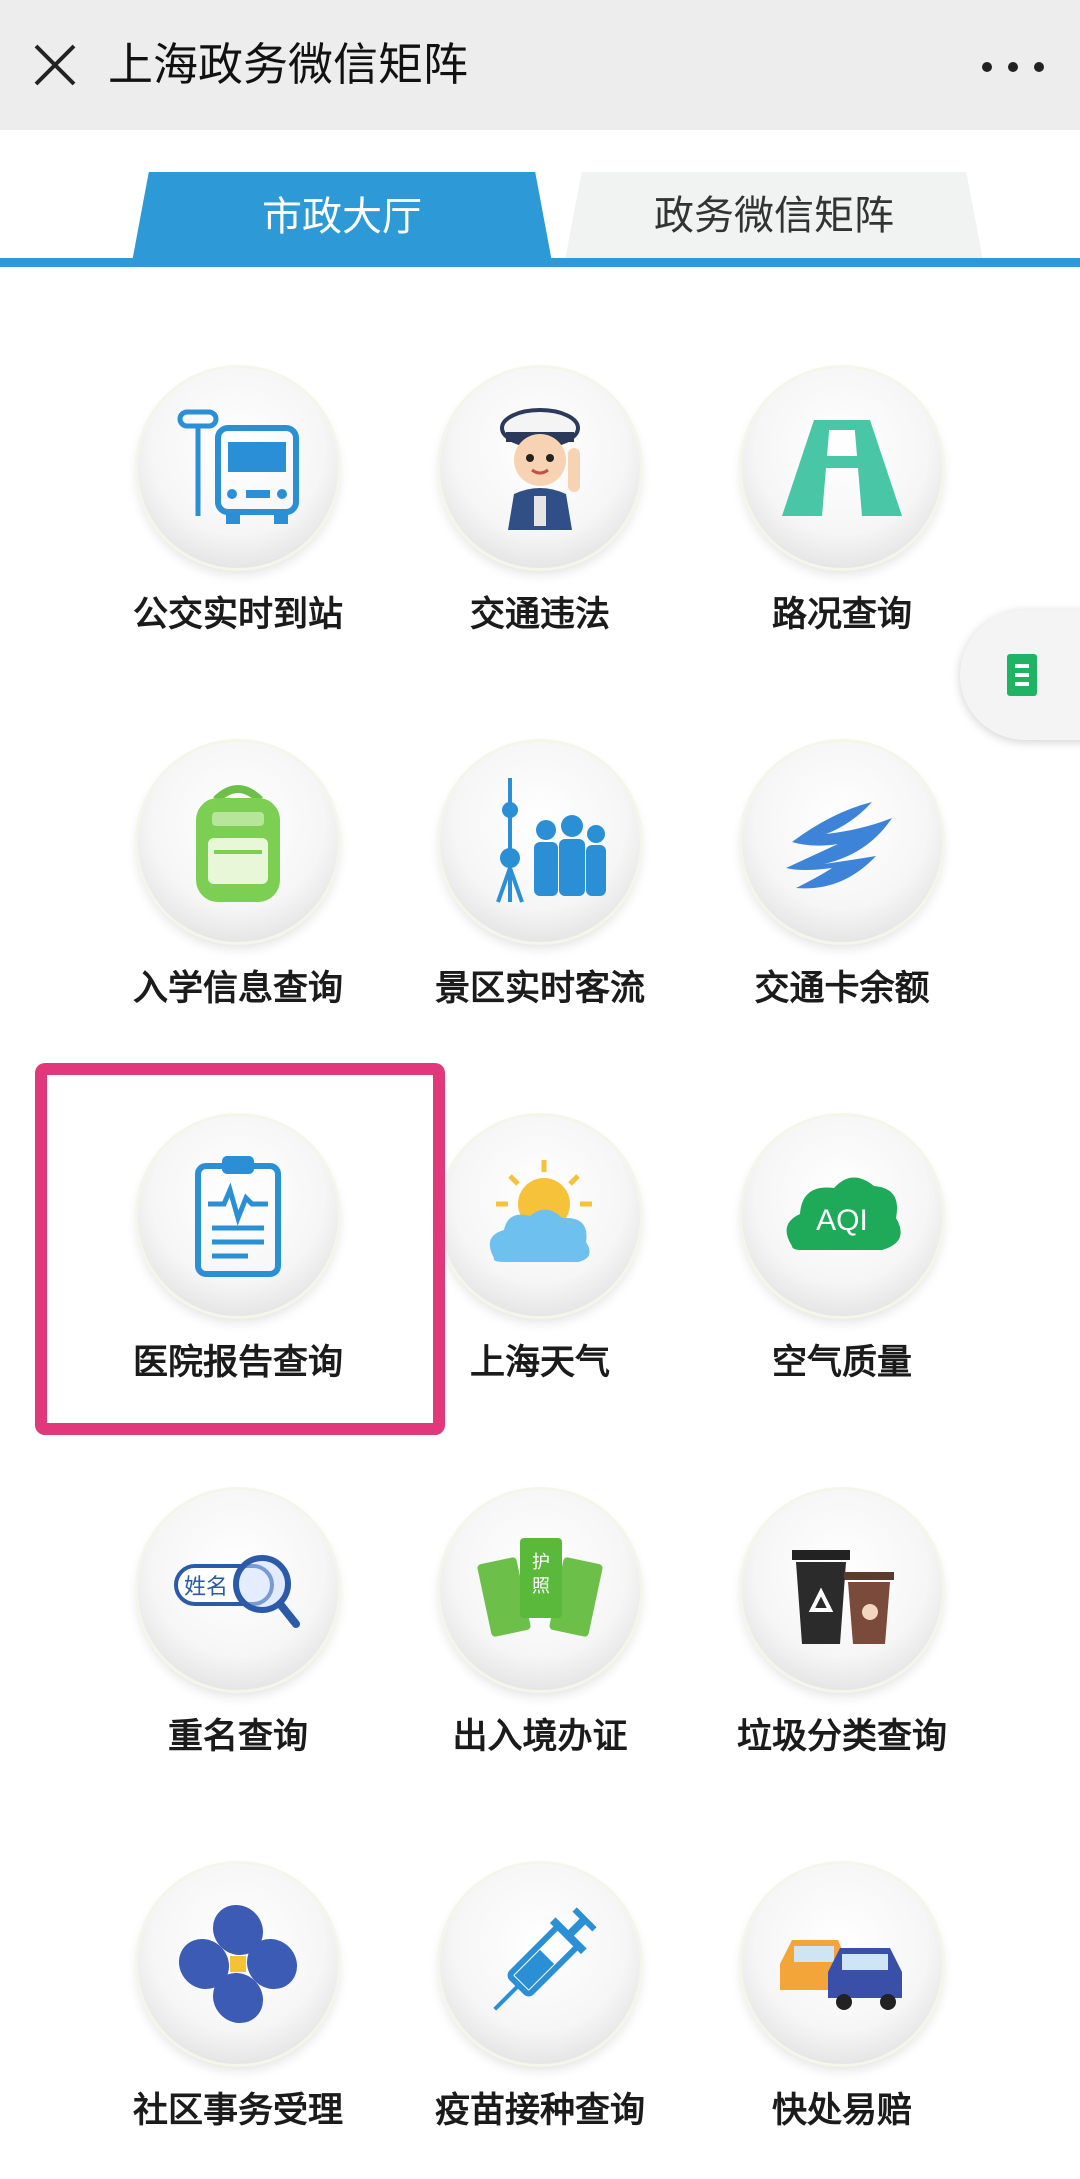  I want to click on passport-icon: 护 照, so click(540, 1587).